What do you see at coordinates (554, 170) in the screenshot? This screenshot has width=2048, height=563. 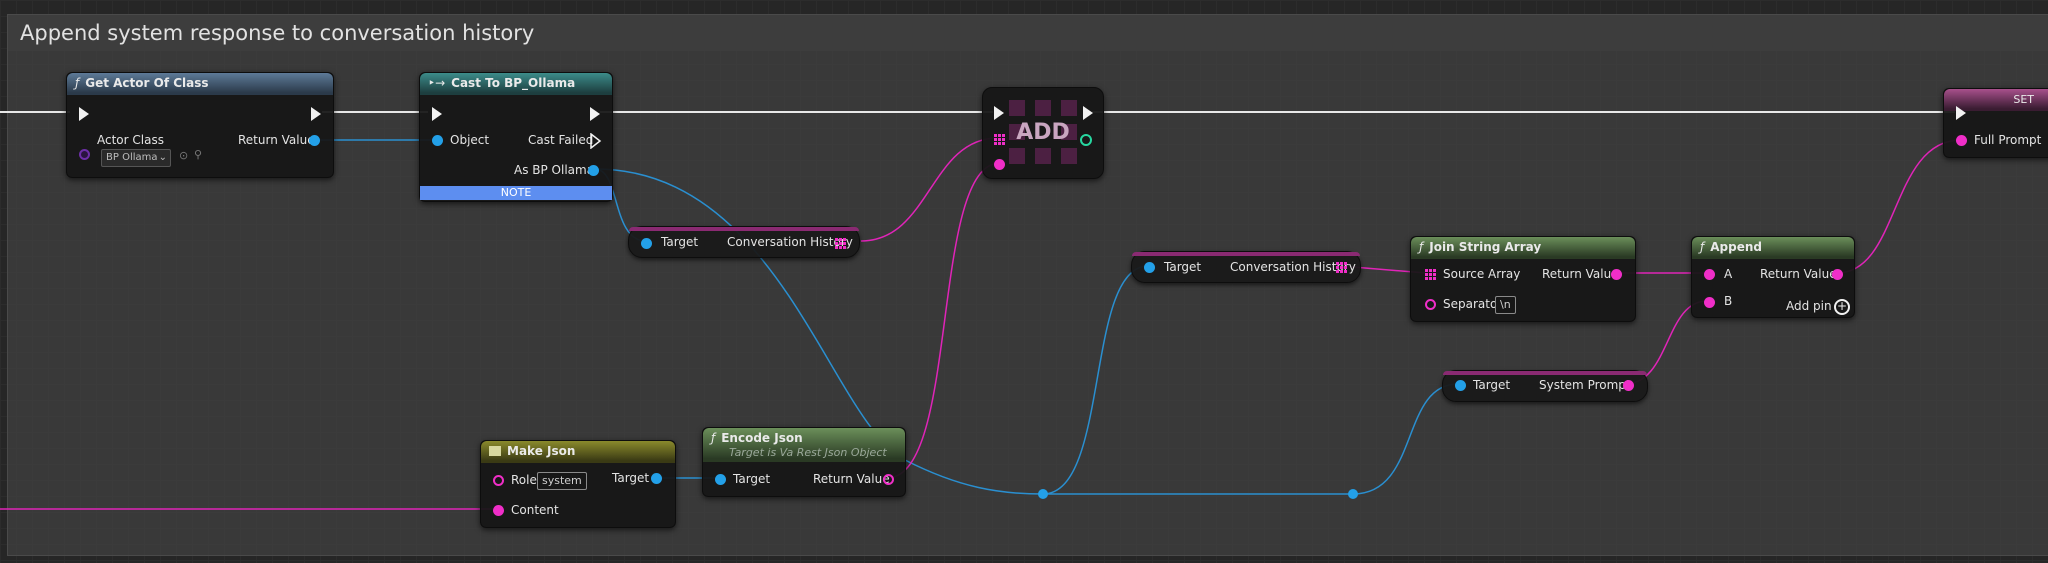 I see `as-bp-ollama-label: As BP Ollama` at bounding box center [554, 170].